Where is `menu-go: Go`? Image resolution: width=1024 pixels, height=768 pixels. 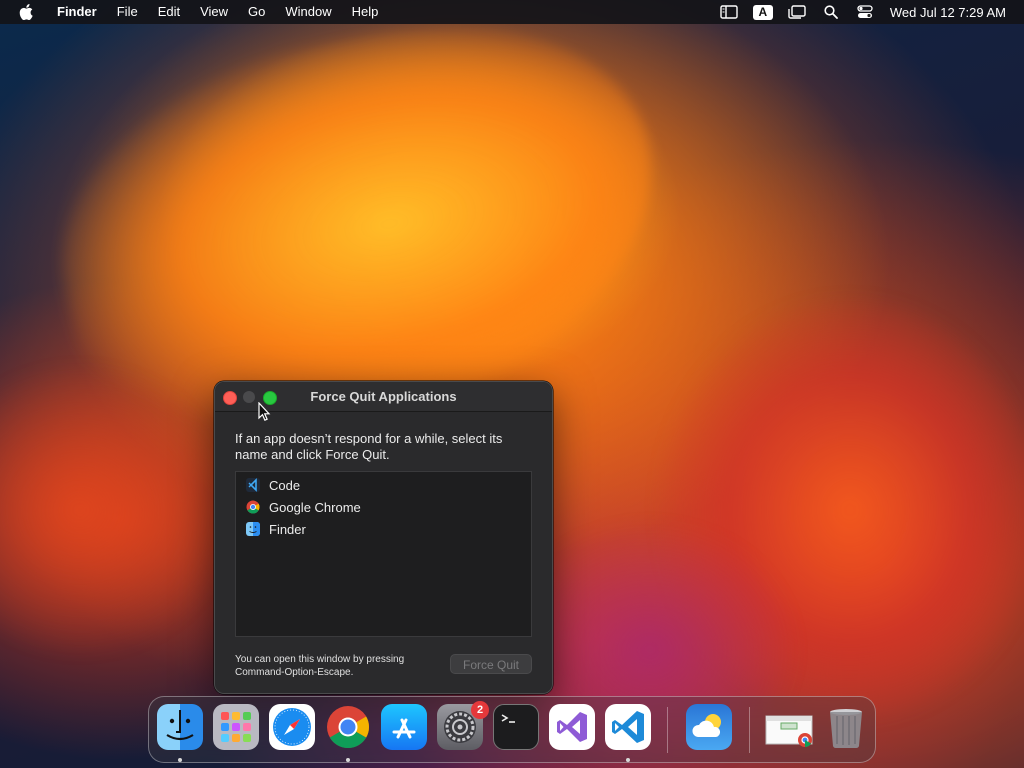
menu-go: Go is located at coordinates (256, 12).